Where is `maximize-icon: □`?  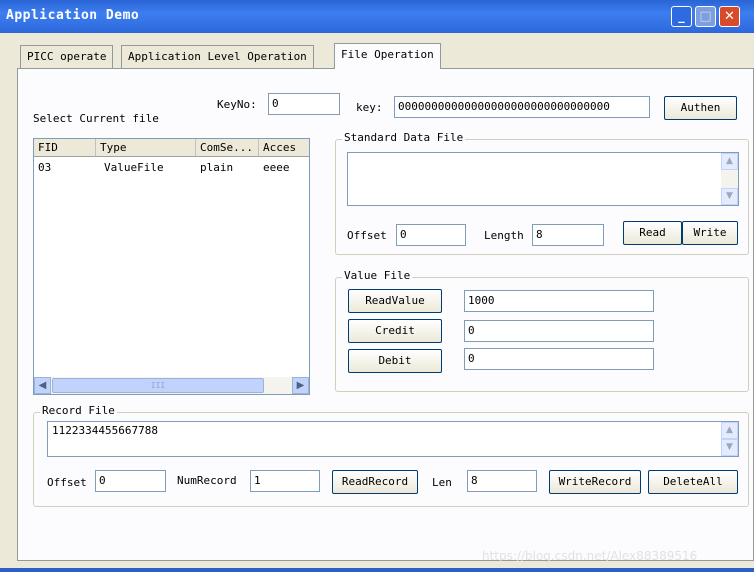
maximize-icon: □ is located at coordinates (705, 16).